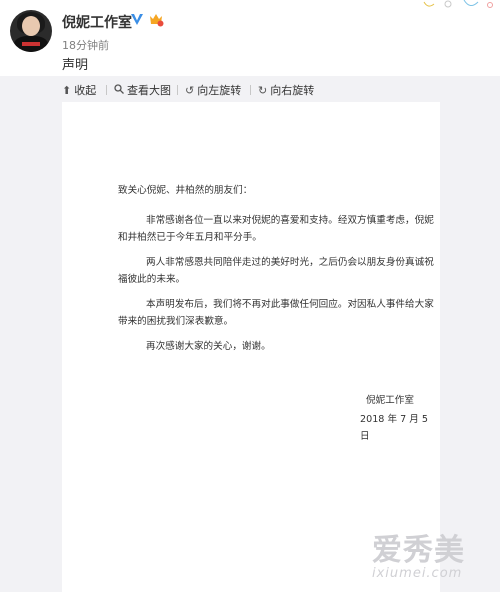 The height and width of the screenshot is (592, 500). What do you see at coordinates (85, 90) in the screenshot?
I see `collapse-label: 收起` at bounding box center [85, 90].